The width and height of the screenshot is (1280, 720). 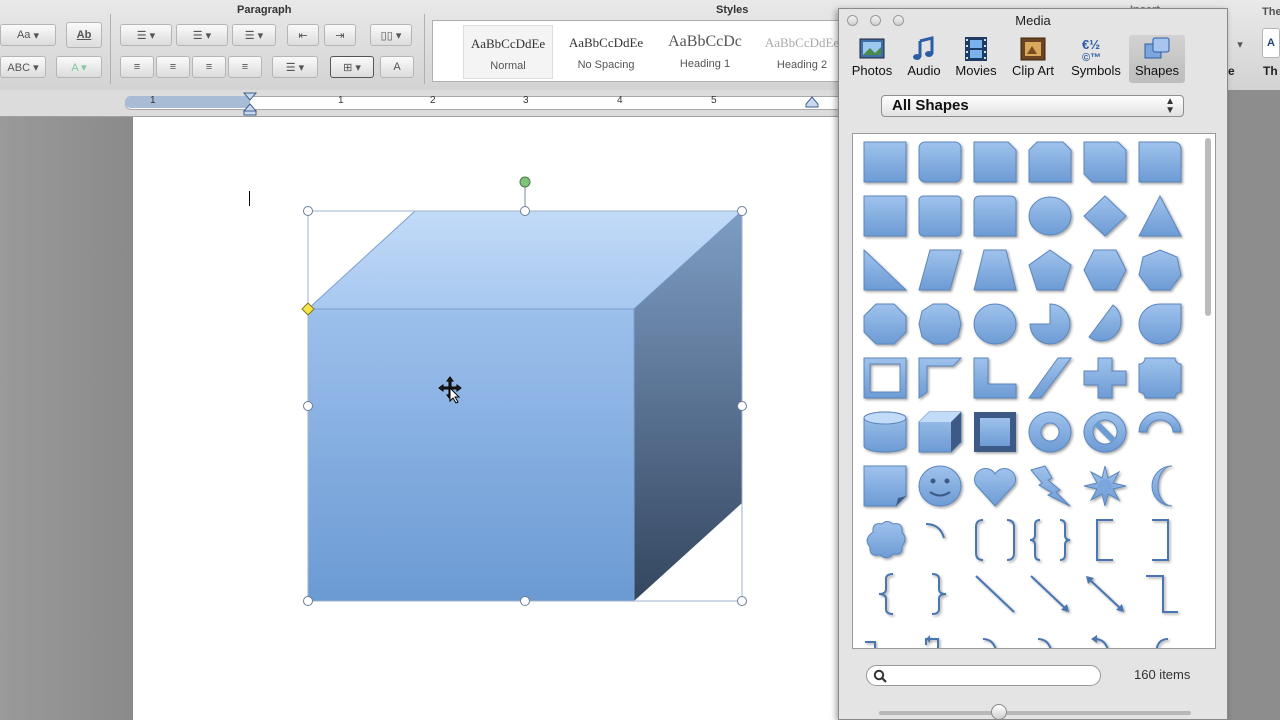 What do you see at coordinates (885, 486) in the screenshot?
I see `shape-folded-corner-icon` at bounding box center [885, 486].